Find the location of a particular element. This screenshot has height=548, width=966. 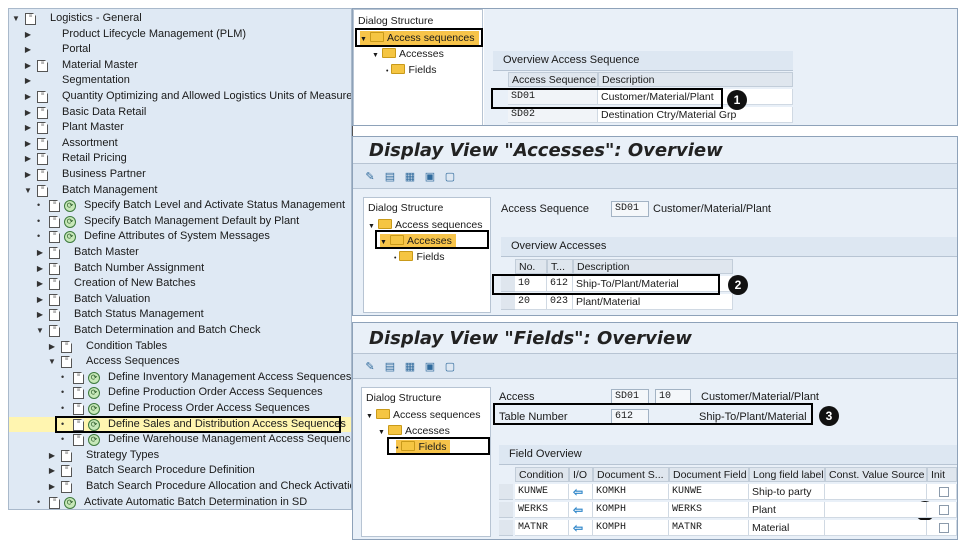

tree-item: ▶ ≡ Plant Master is located at coordinates (180, 128).